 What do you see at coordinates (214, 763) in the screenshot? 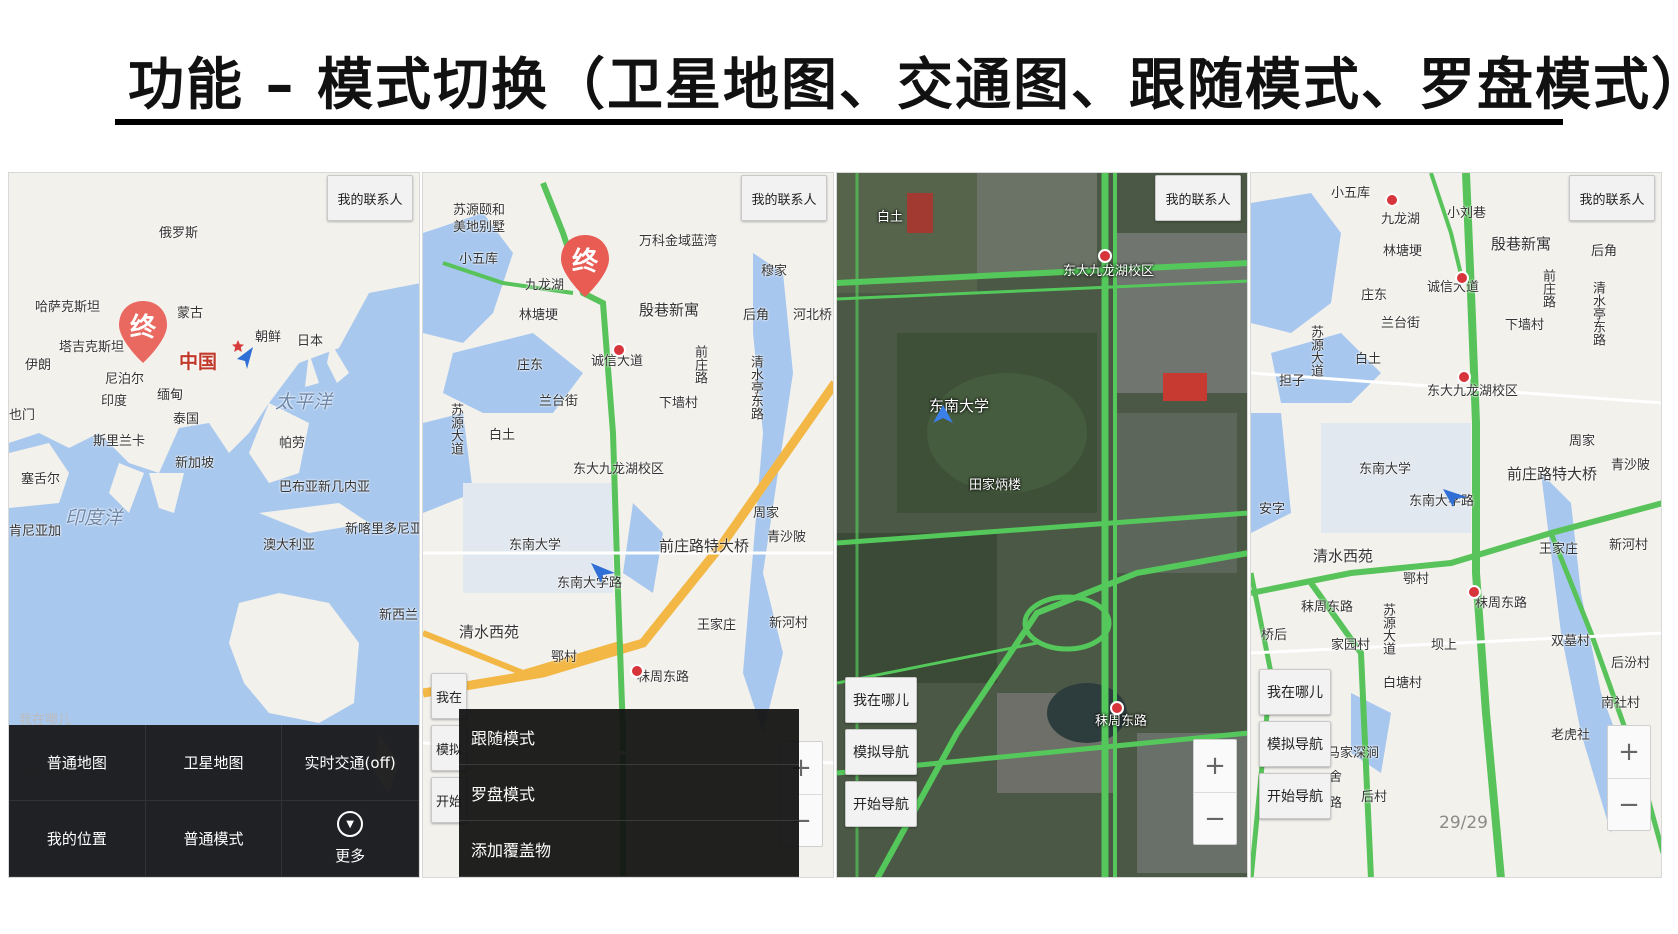
I see `menu-satellite-map: 卫星地图` at bounding box center [214, 763].